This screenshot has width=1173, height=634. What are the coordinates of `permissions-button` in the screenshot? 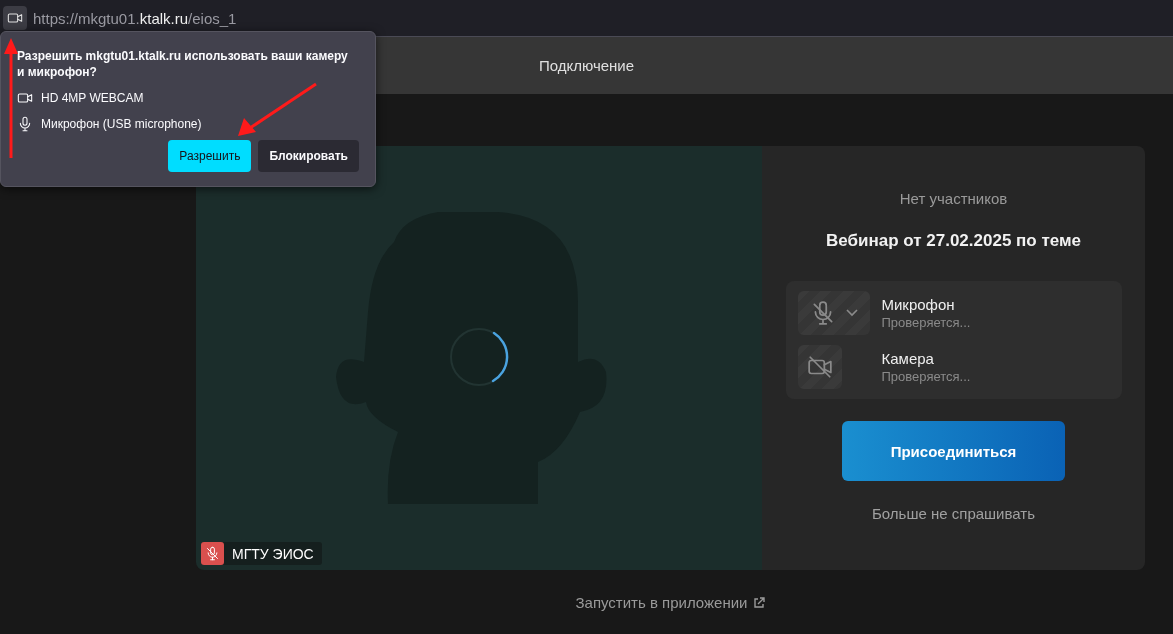 It's located at (15, 18).